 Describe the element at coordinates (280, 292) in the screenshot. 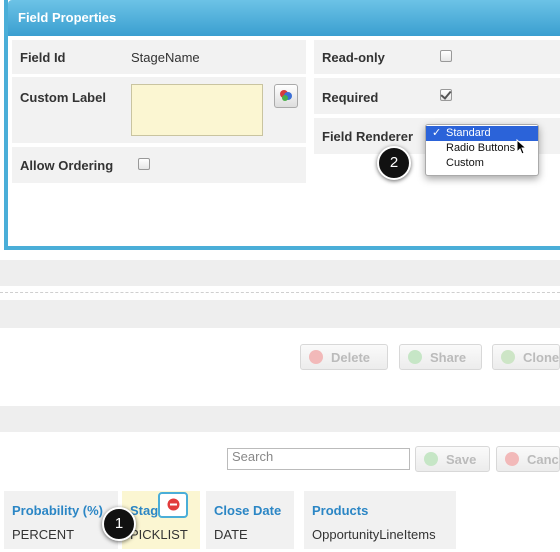

I see `dashed-divider` at that location.